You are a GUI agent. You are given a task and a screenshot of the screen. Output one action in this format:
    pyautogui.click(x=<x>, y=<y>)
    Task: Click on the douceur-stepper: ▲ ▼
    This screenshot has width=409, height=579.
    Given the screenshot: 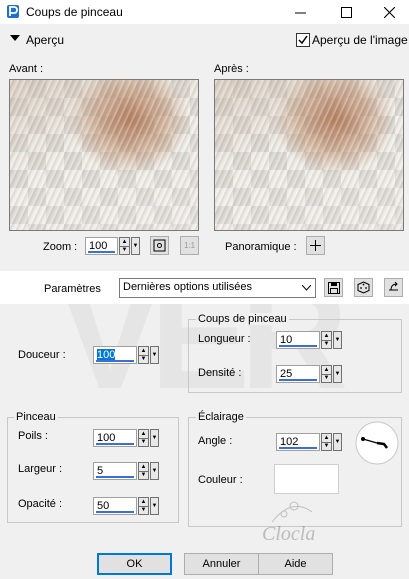 What is the action you would take?
    pyautogui.click(x=143, y=355)
    